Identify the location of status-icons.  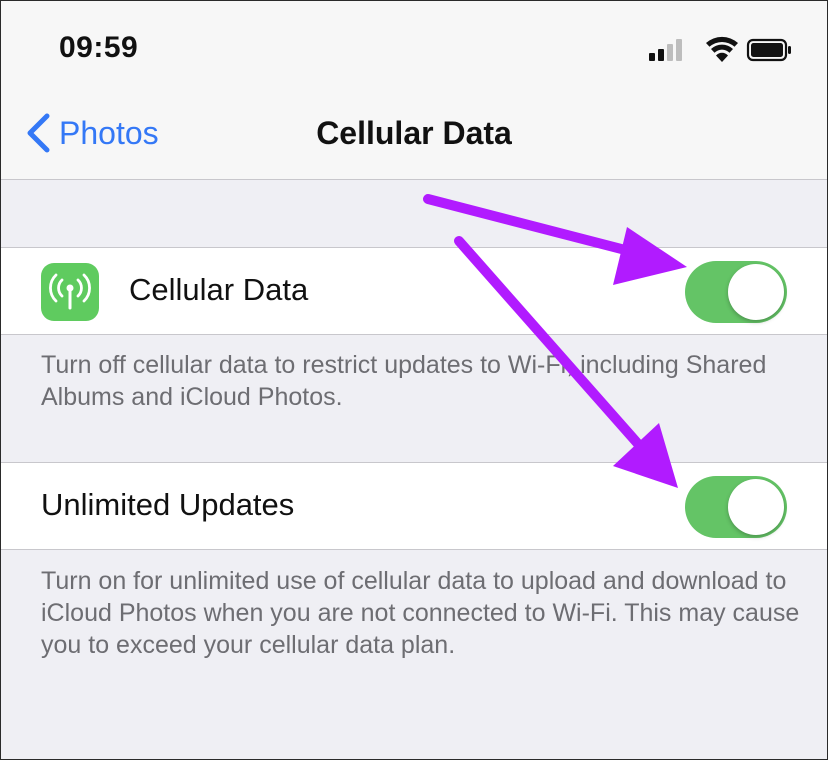
(720, 50).